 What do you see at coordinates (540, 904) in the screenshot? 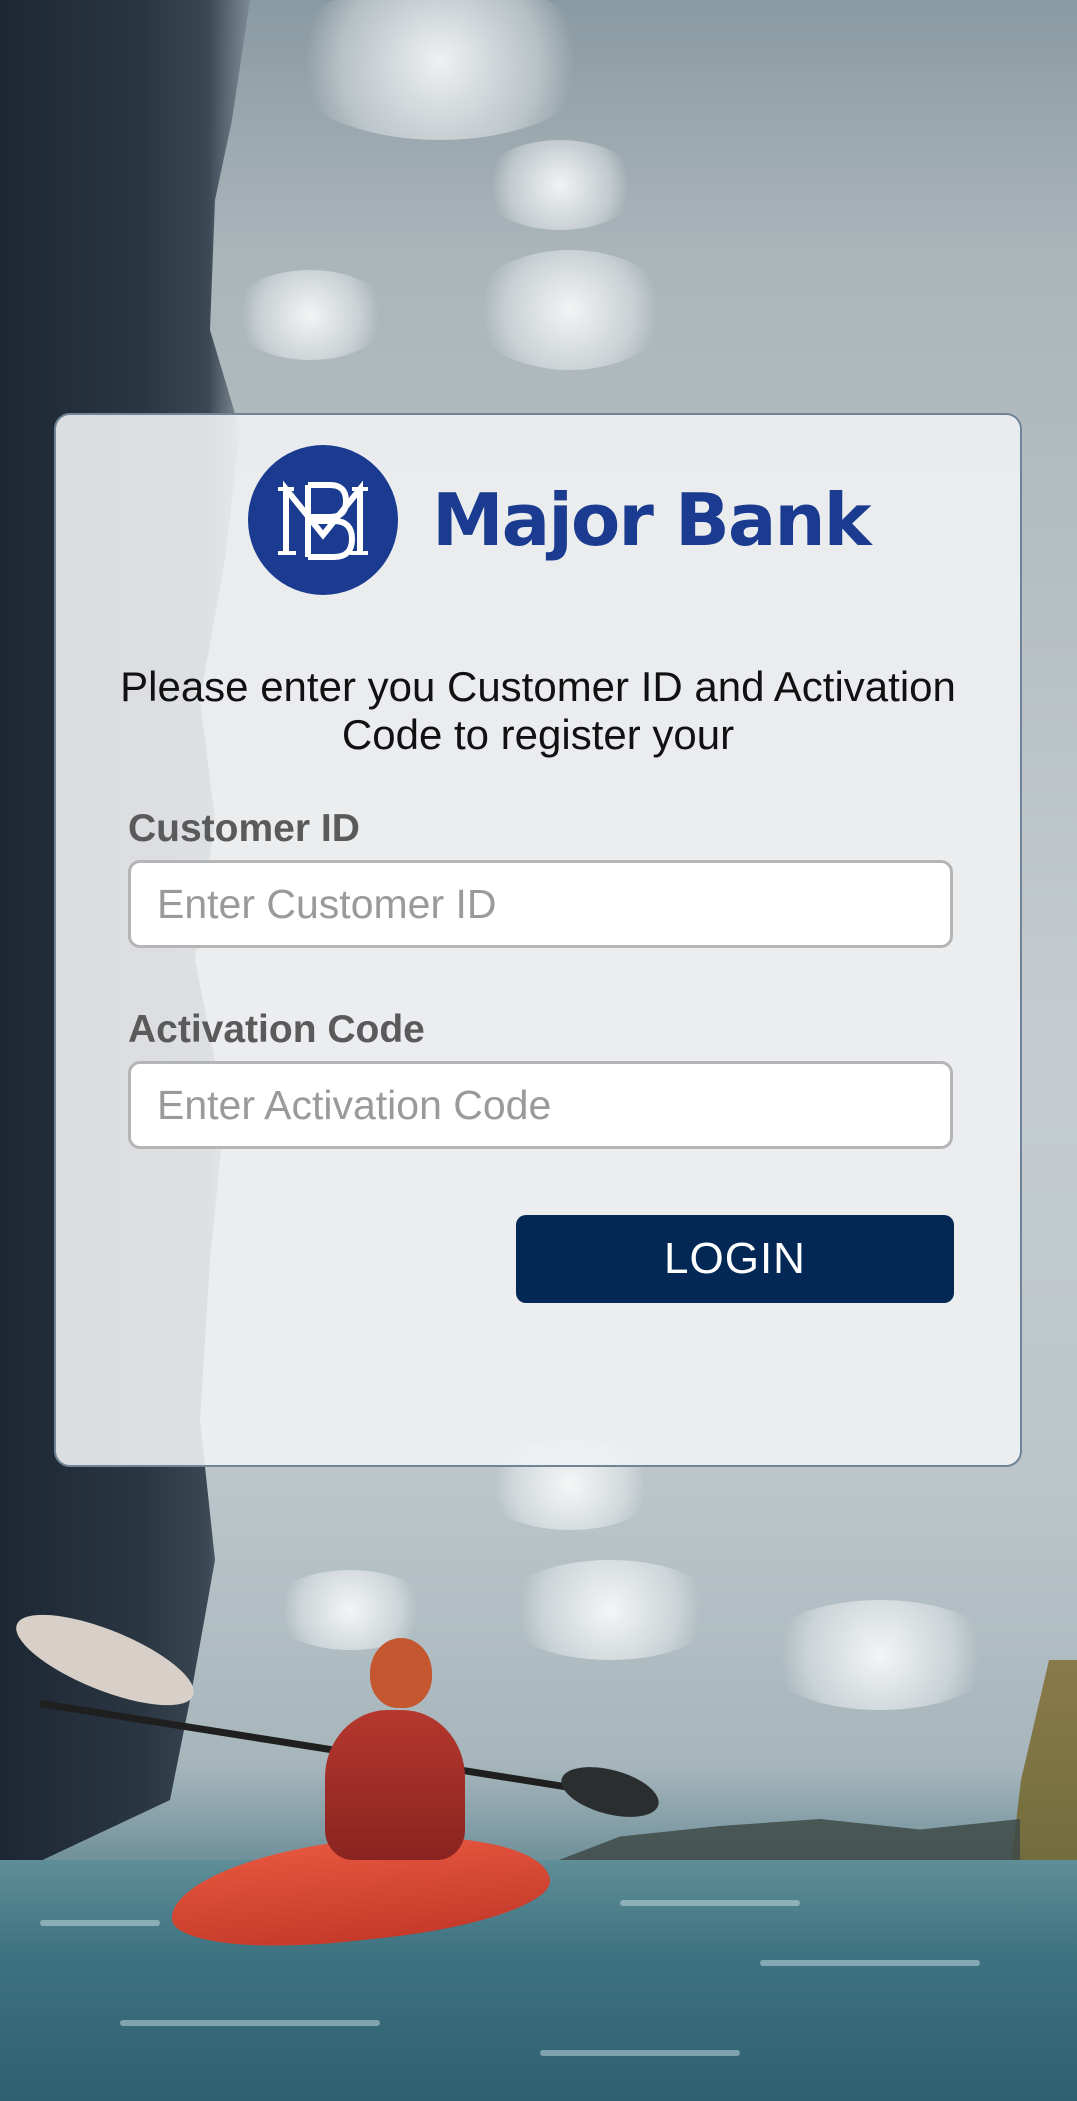
I see `customer-id-input` at bounding box center [540, 904].